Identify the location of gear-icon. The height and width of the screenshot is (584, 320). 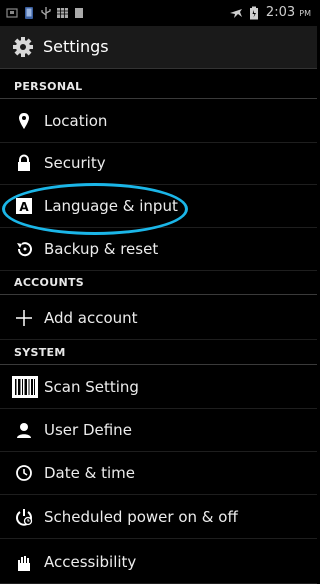
(23, 47).